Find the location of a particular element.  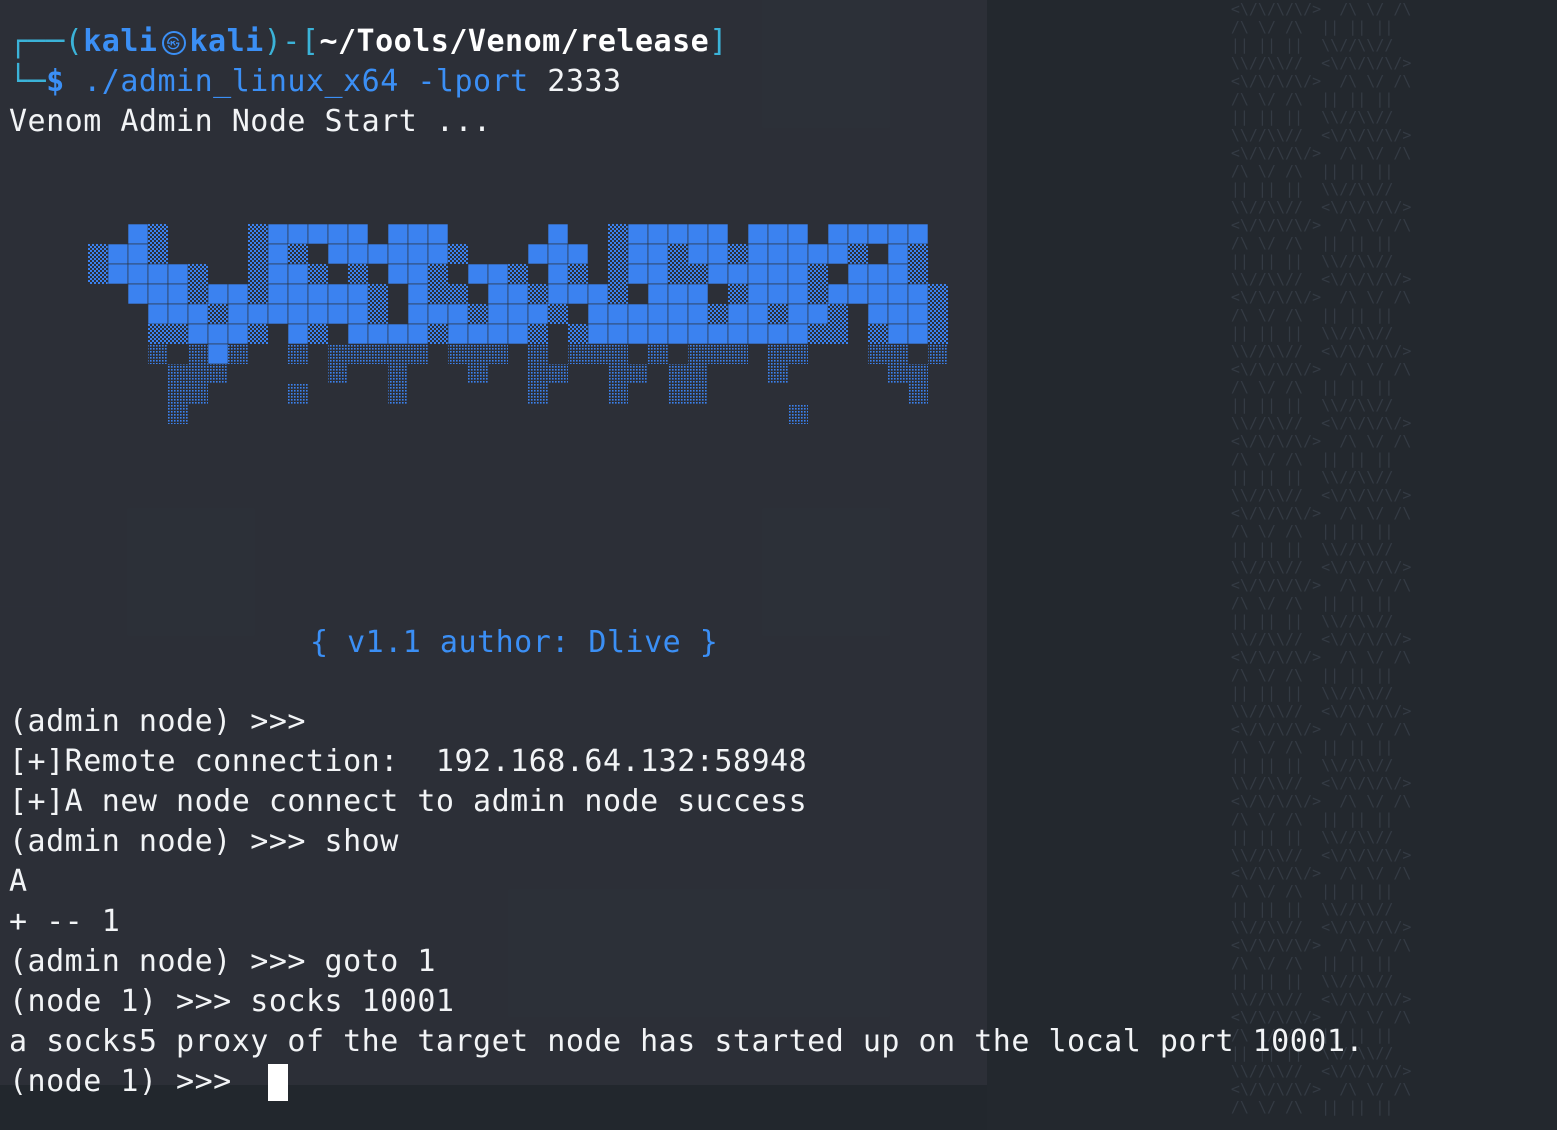

output-prompt-line: (node 1) >>> is located at coordinates (129, 1082).